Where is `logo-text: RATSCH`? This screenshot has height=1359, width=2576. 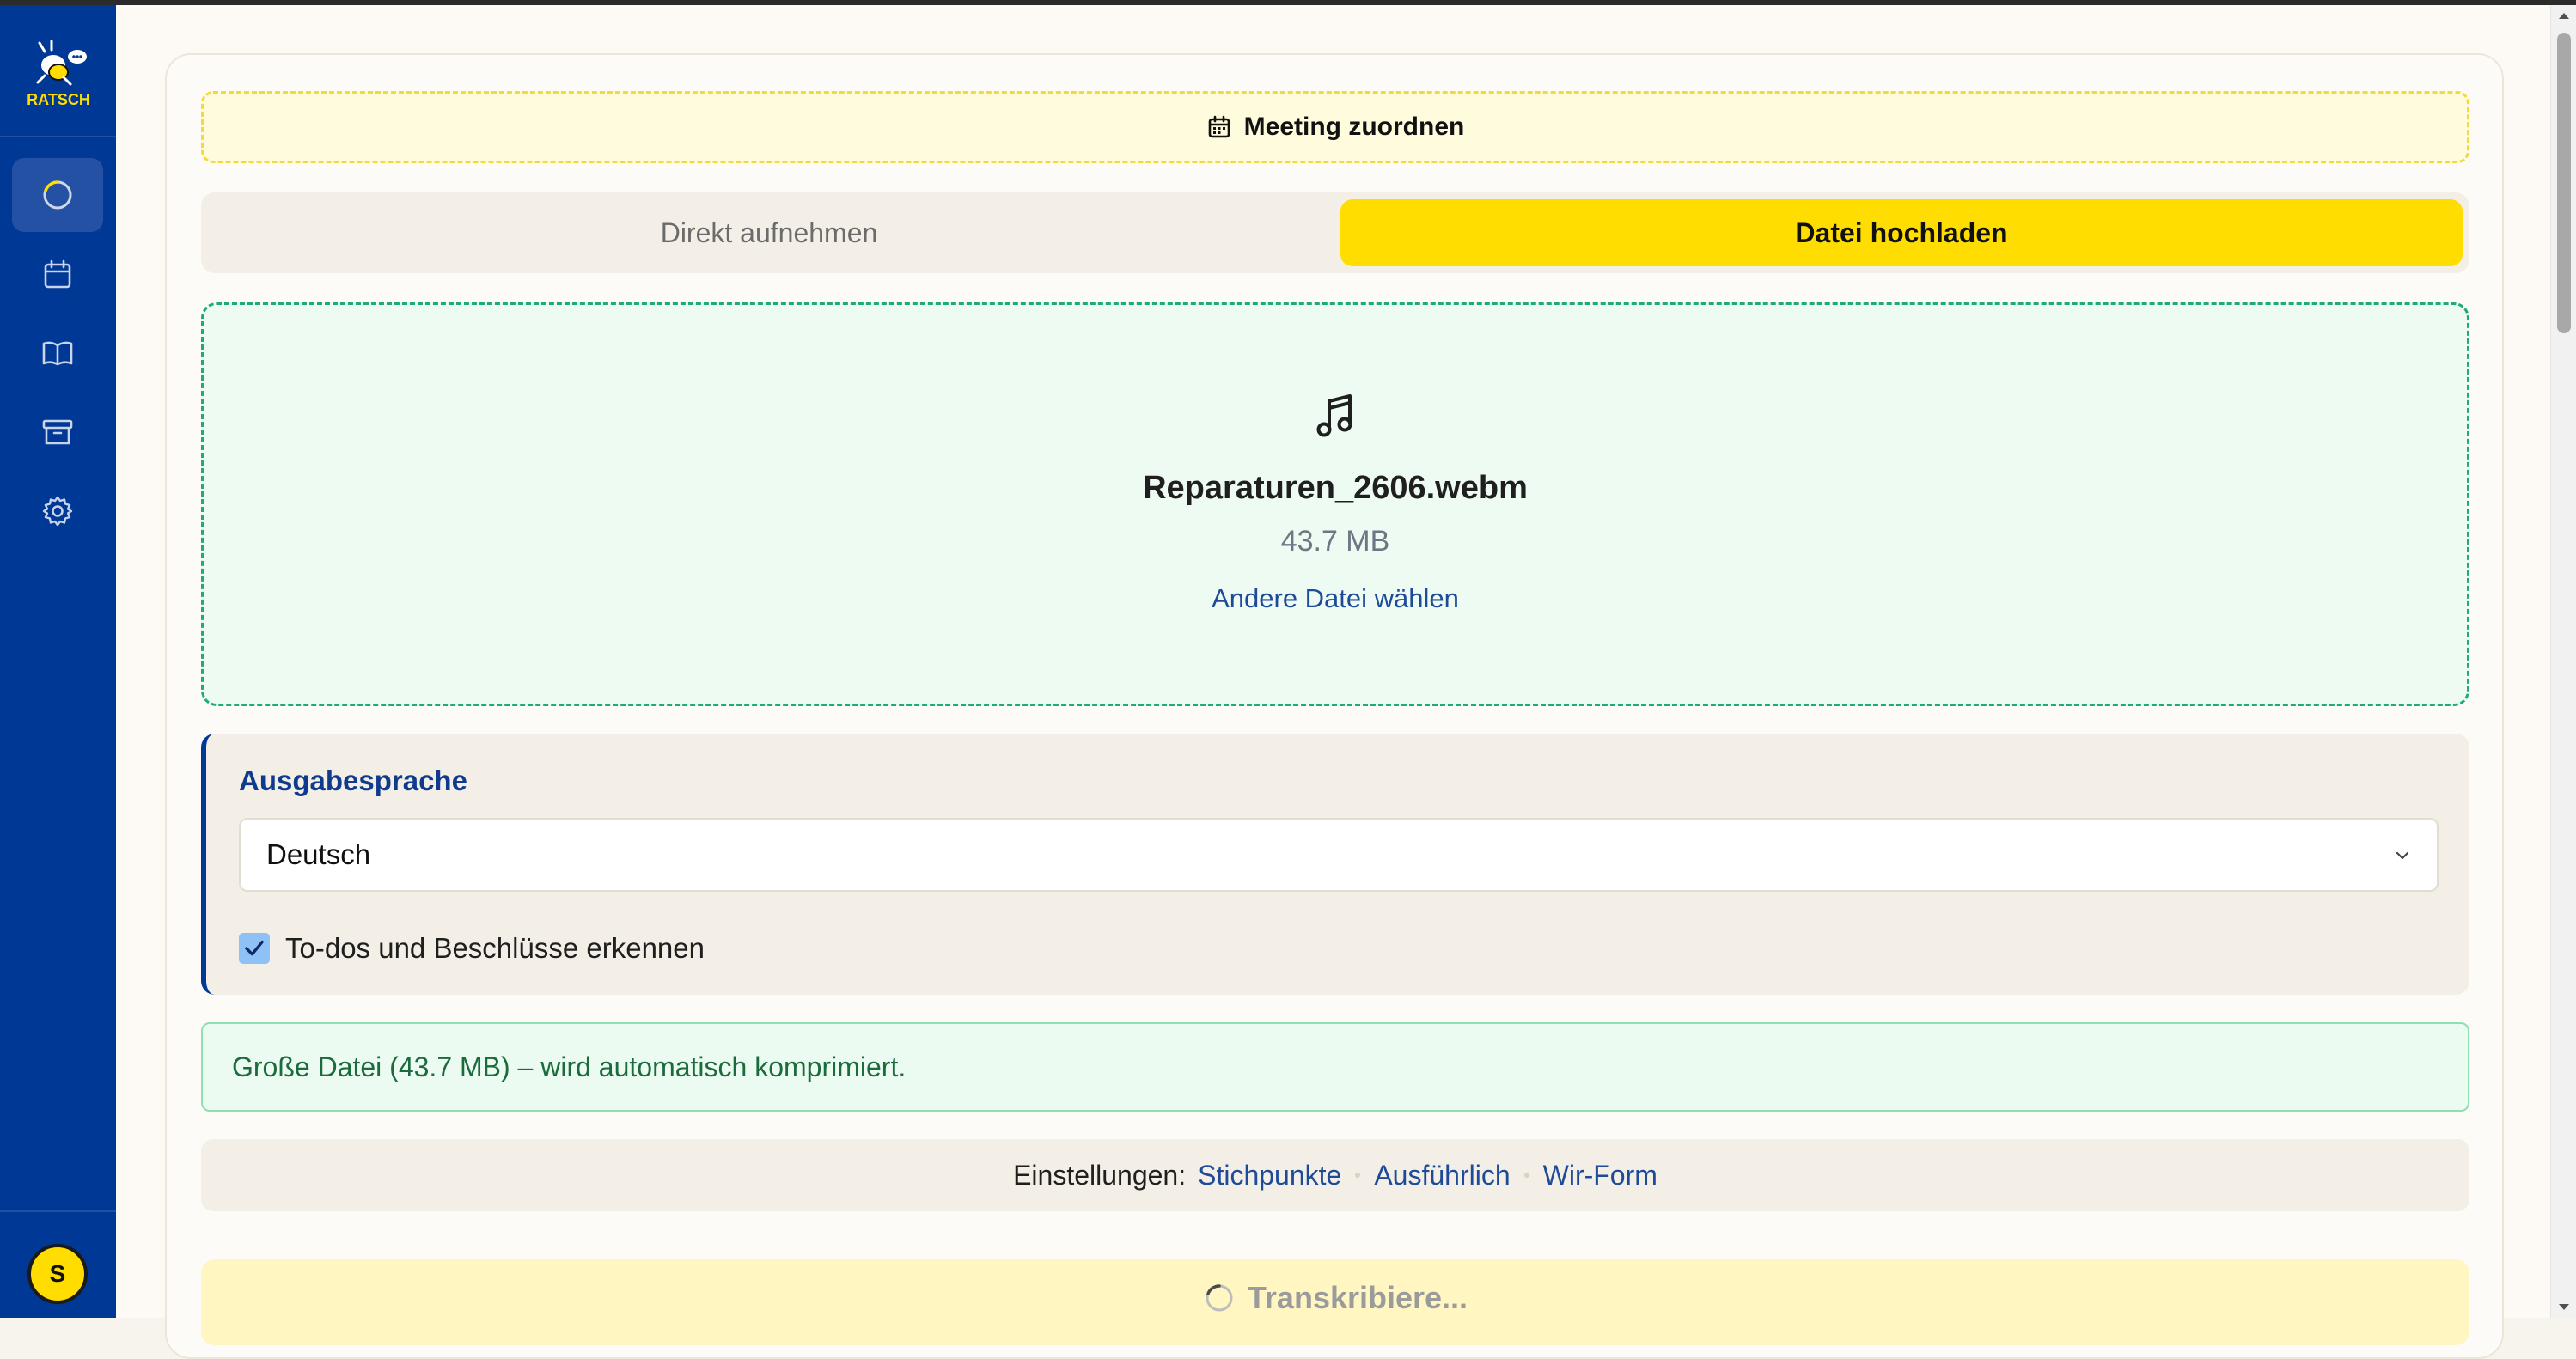
logo-text: RATSCH is located at coordinates (58, 99).